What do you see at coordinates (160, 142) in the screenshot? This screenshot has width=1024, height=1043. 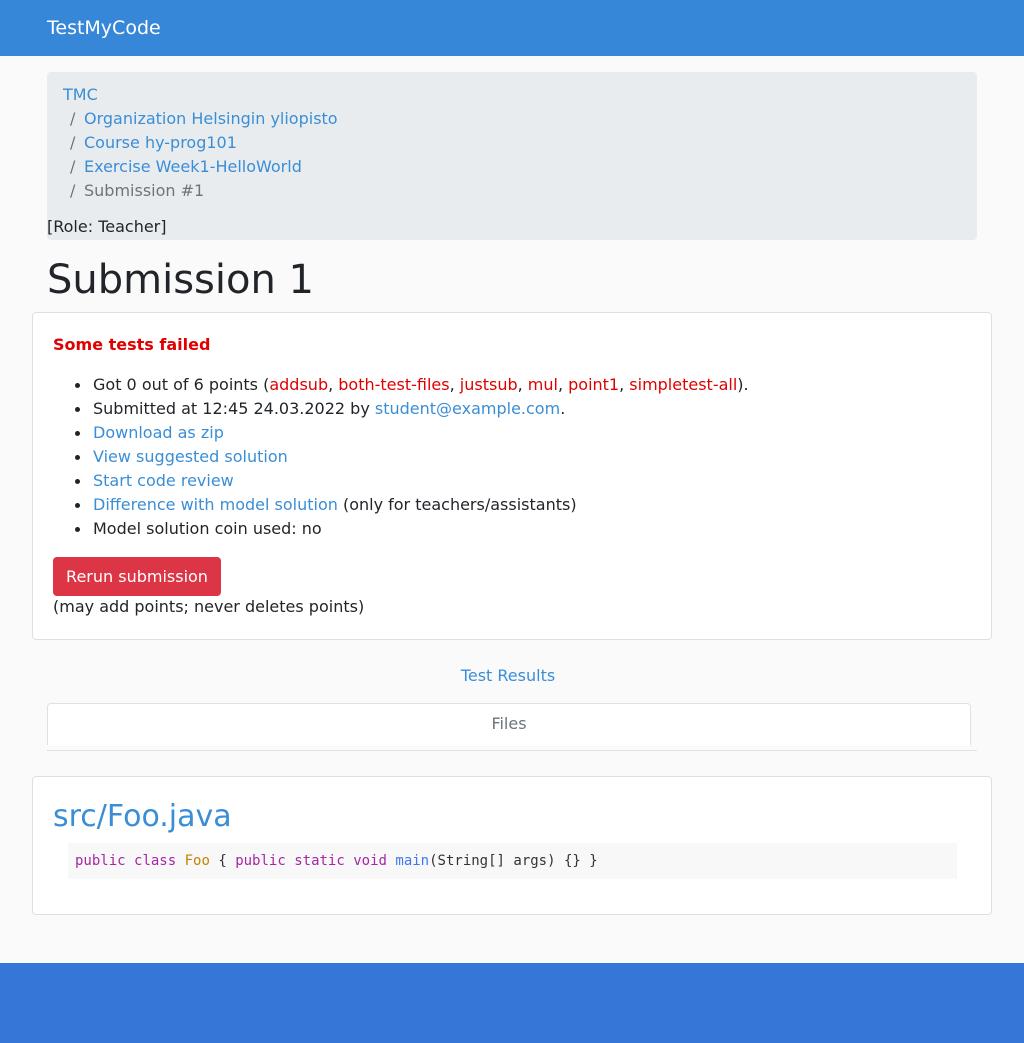 I see `breadcrumb-link-course: Course hy-prog101` at bounding box center [160, 142].